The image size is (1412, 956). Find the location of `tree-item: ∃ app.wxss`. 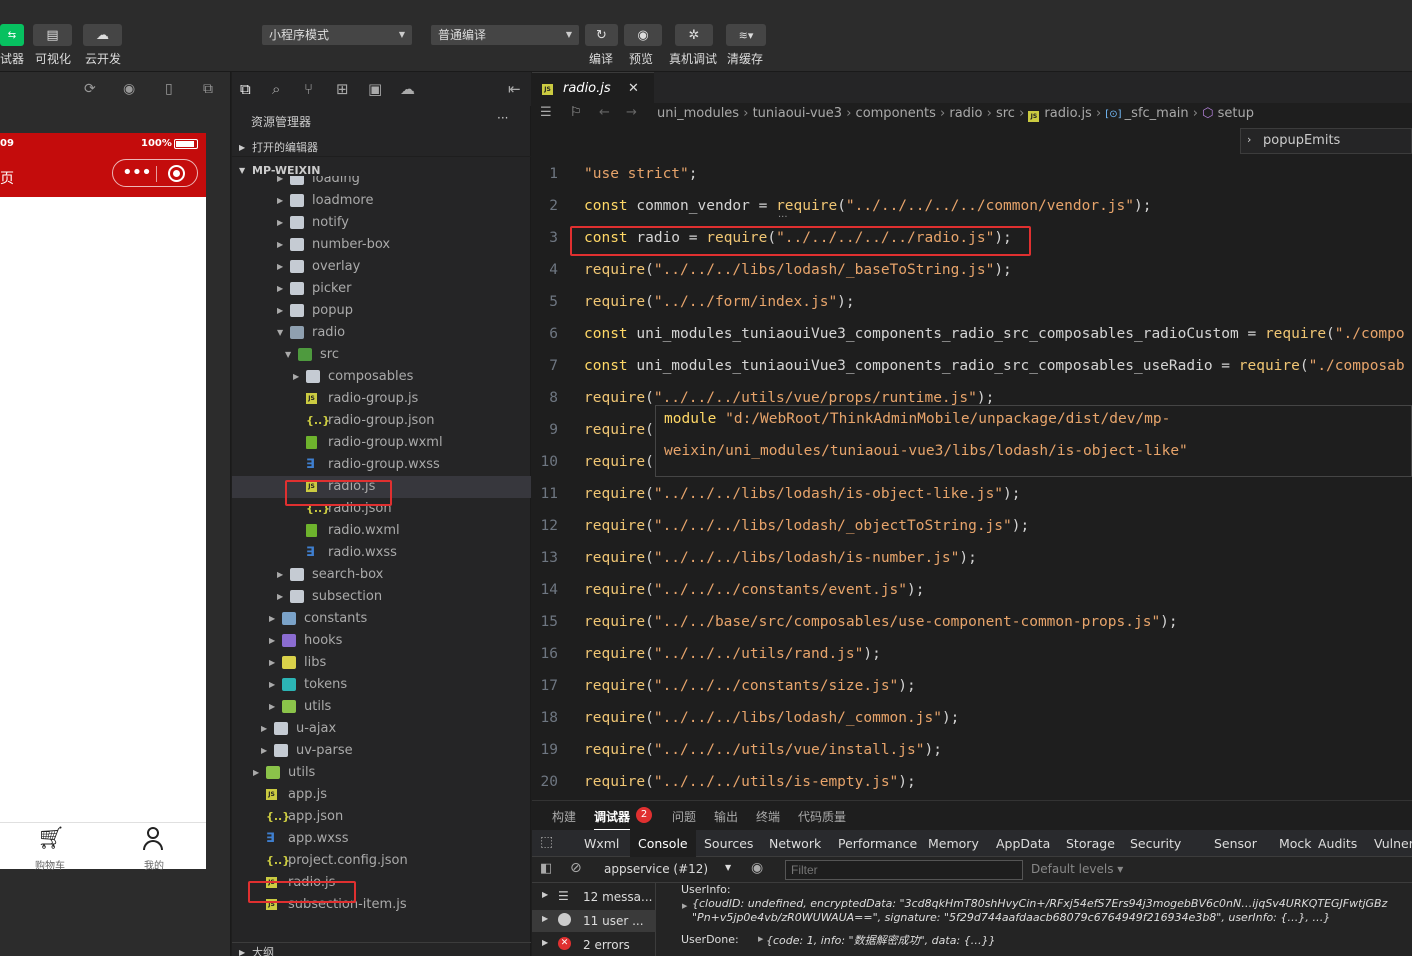

tree-item: ∃ app.wxss is located at coordinates (381, 839).